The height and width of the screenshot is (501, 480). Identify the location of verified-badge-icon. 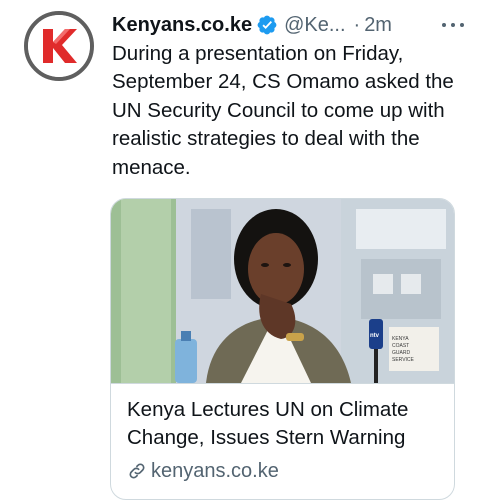
(267, 25).